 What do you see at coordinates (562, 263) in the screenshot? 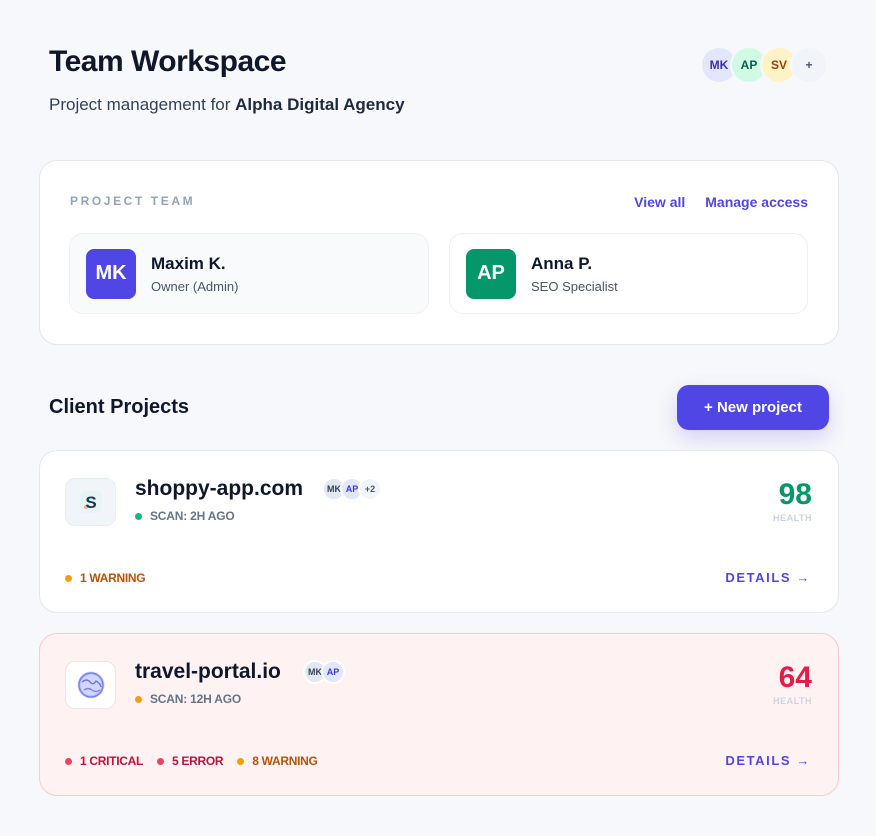
I see `member-name: Anna P.` at bounding box center [562, 263].